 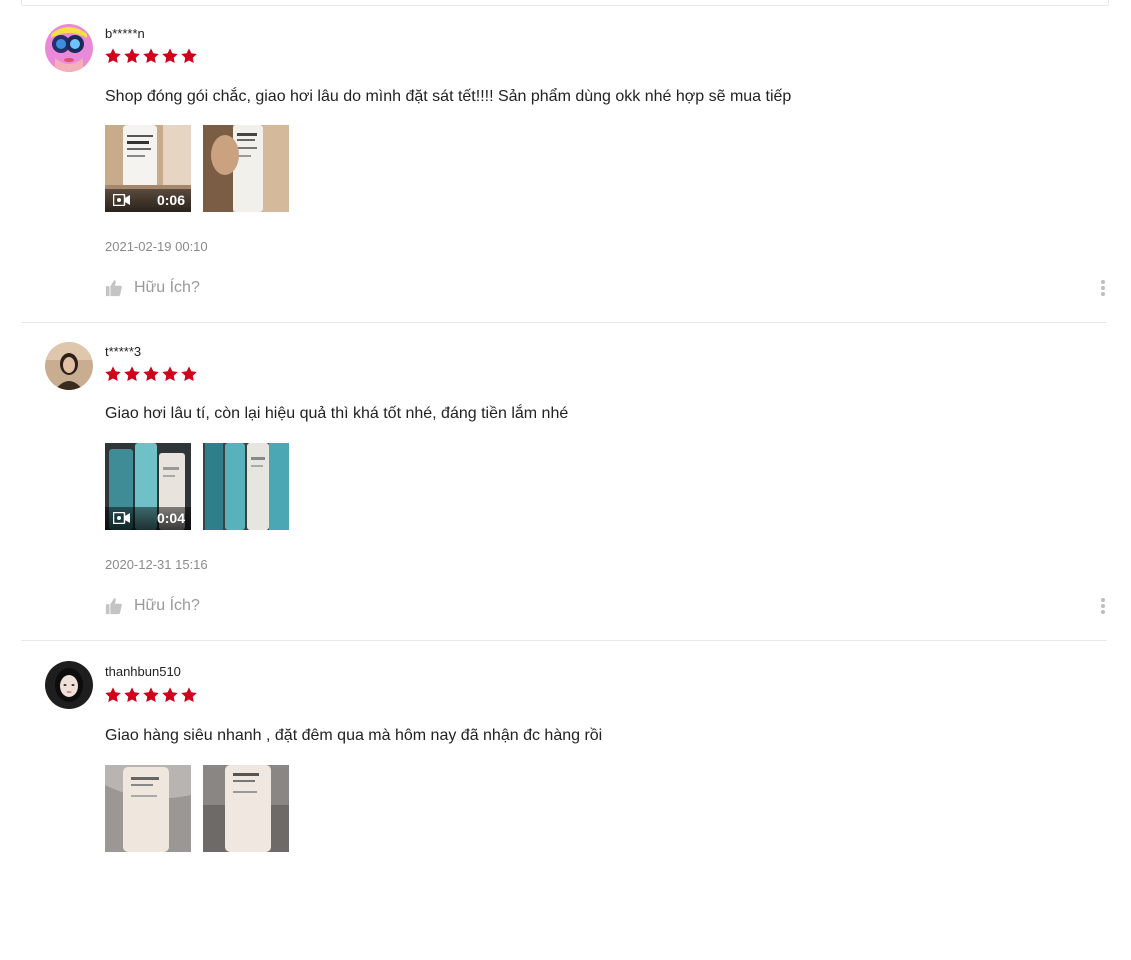 I want to click on review-timestamp: 2020-12-31 15:16, so click(x=156, y=564).